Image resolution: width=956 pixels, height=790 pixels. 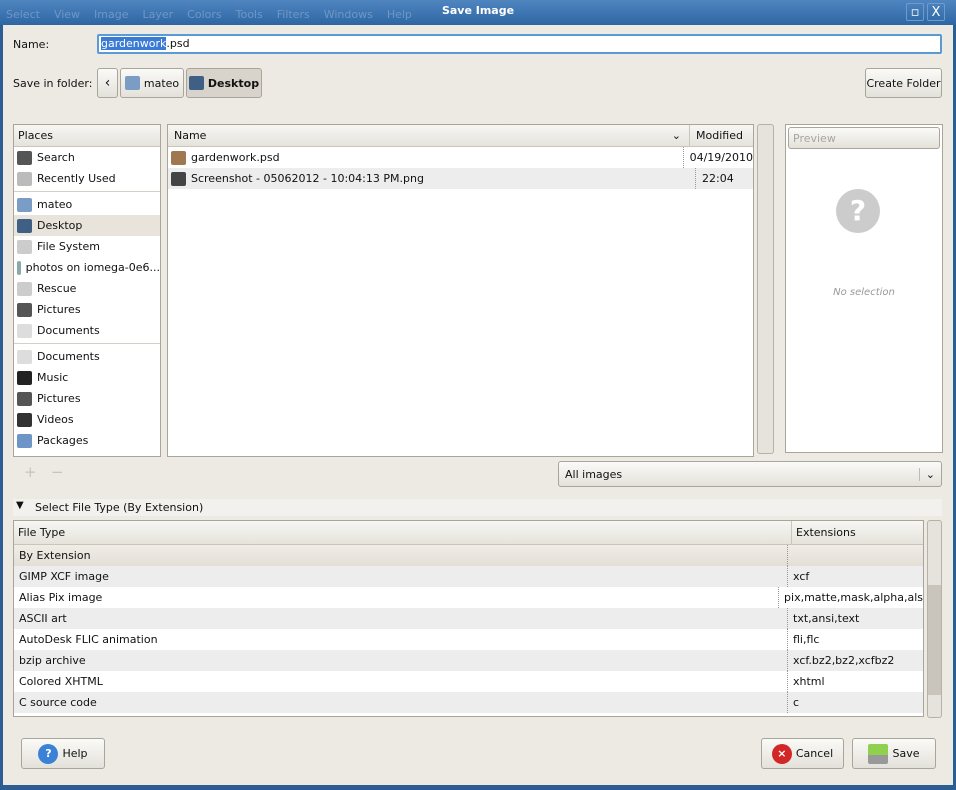 I want to click on places-header: Places, so click(x=87, y=136).